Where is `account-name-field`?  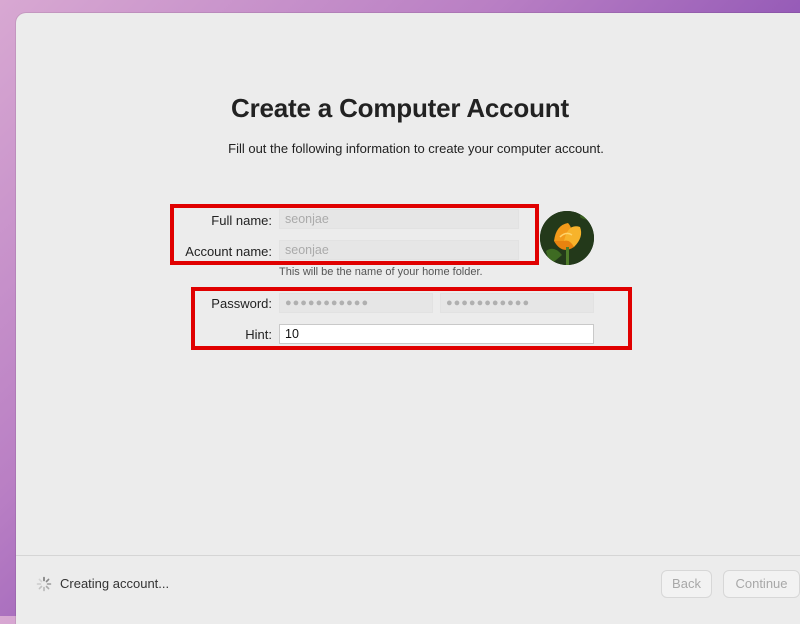 account-name-field is located at coordinates (399, 250).